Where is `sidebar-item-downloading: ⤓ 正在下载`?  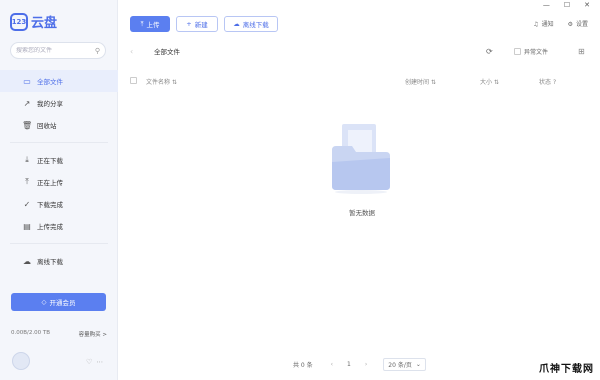 sidebar-item-downloading: ⤓ 正在下载 is located at coordinates (59, 160).